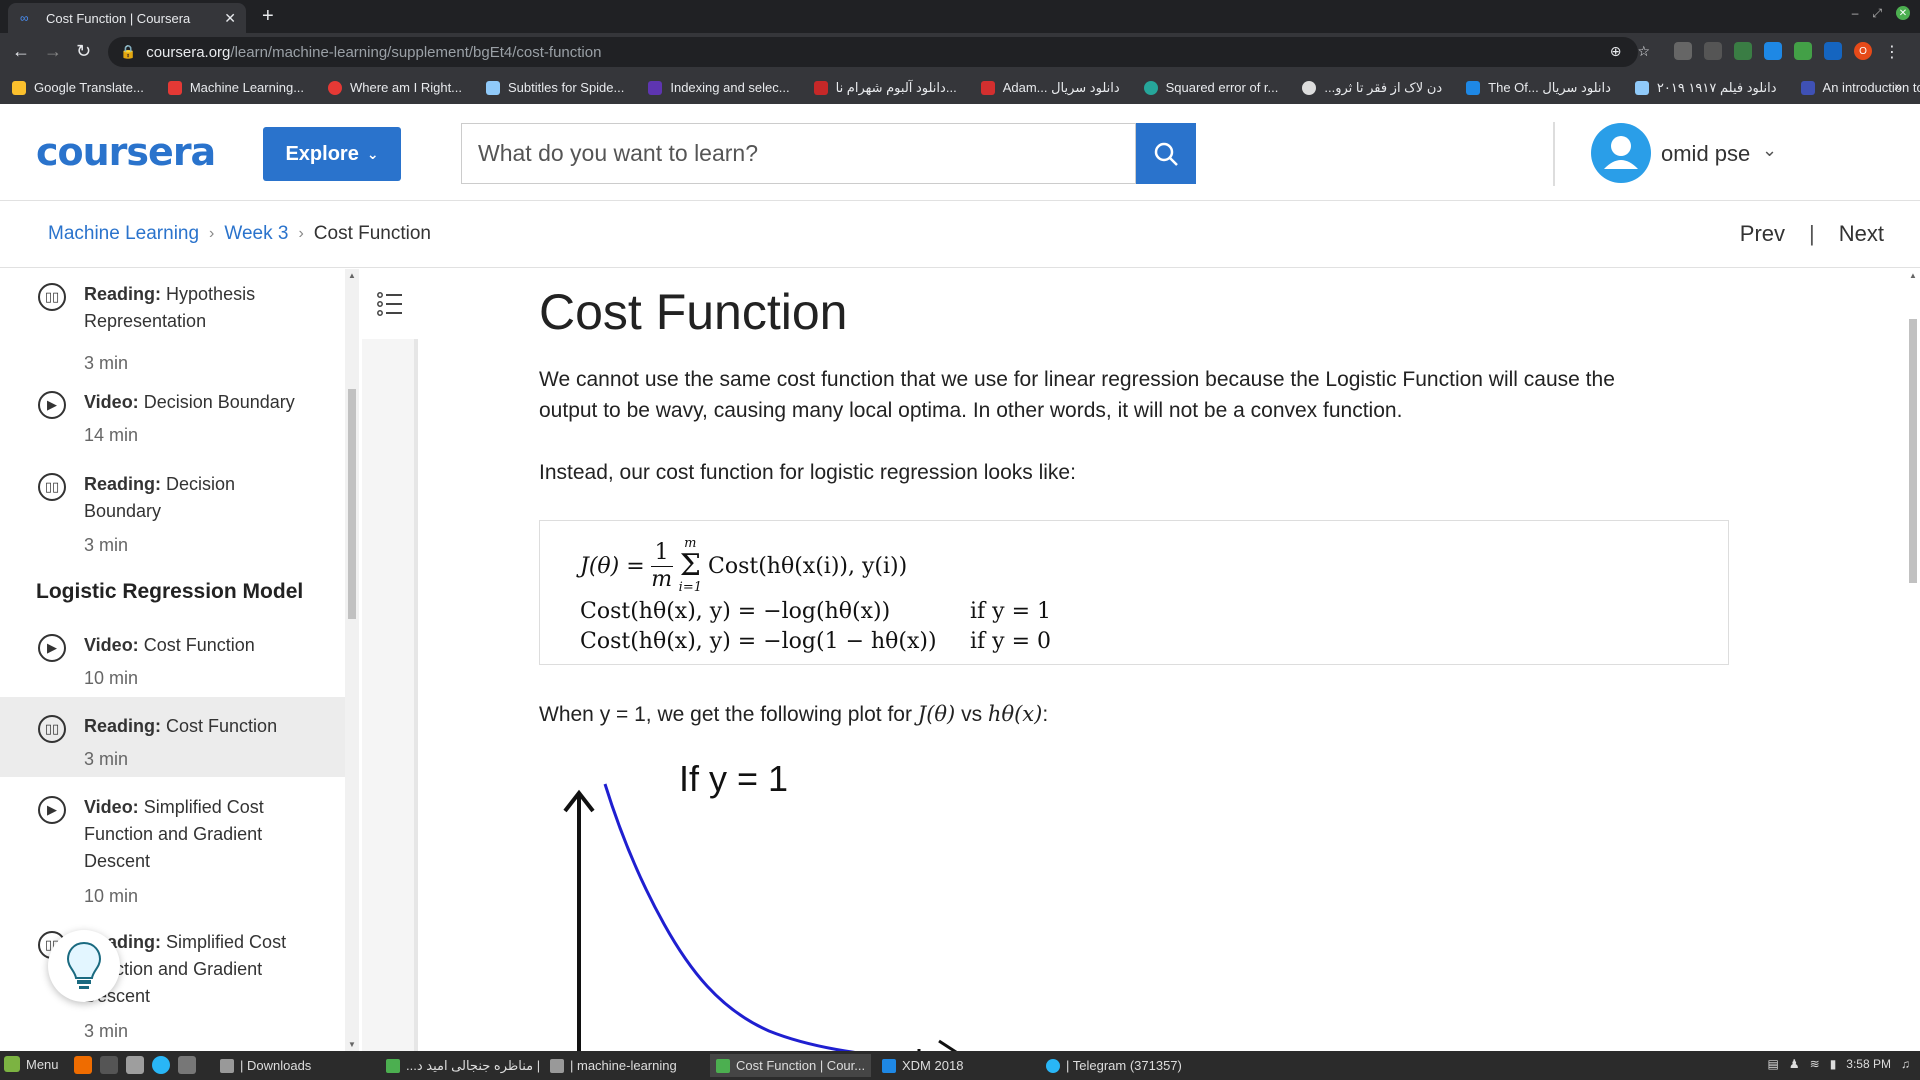 This screenshot has height=1080, width=1920. I want to click on lightbulb-help-button, so click(84, 966).